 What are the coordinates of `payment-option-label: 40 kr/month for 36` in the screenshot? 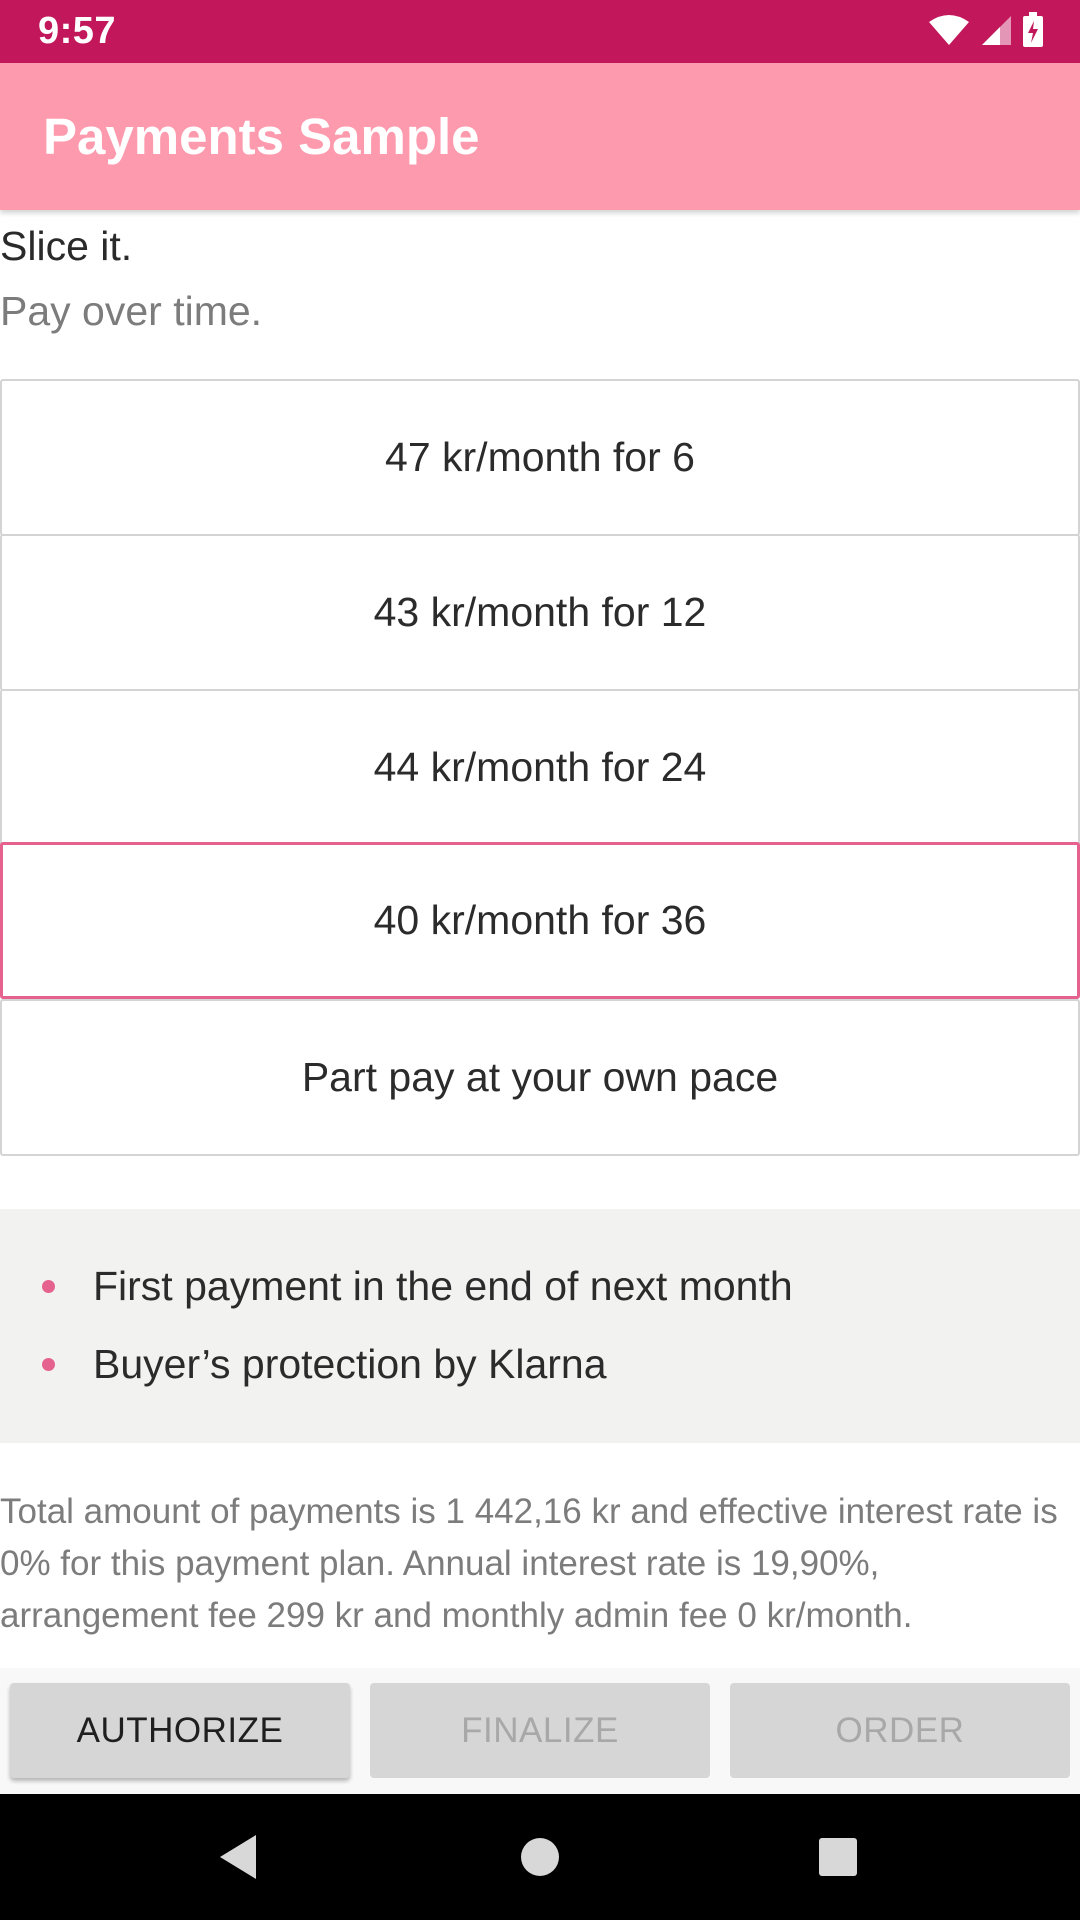 It's located at (540, 920).